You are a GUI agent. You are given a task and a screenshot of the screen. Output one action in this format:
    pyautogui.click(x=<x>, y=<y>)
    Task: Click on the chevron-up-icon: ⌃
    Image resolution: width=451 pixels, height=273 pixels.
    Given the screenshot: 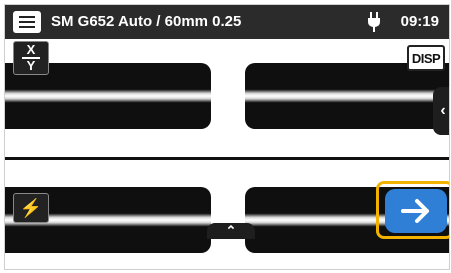 What is the action you would take?
    pyautogui.click(x=231, y=230)
    